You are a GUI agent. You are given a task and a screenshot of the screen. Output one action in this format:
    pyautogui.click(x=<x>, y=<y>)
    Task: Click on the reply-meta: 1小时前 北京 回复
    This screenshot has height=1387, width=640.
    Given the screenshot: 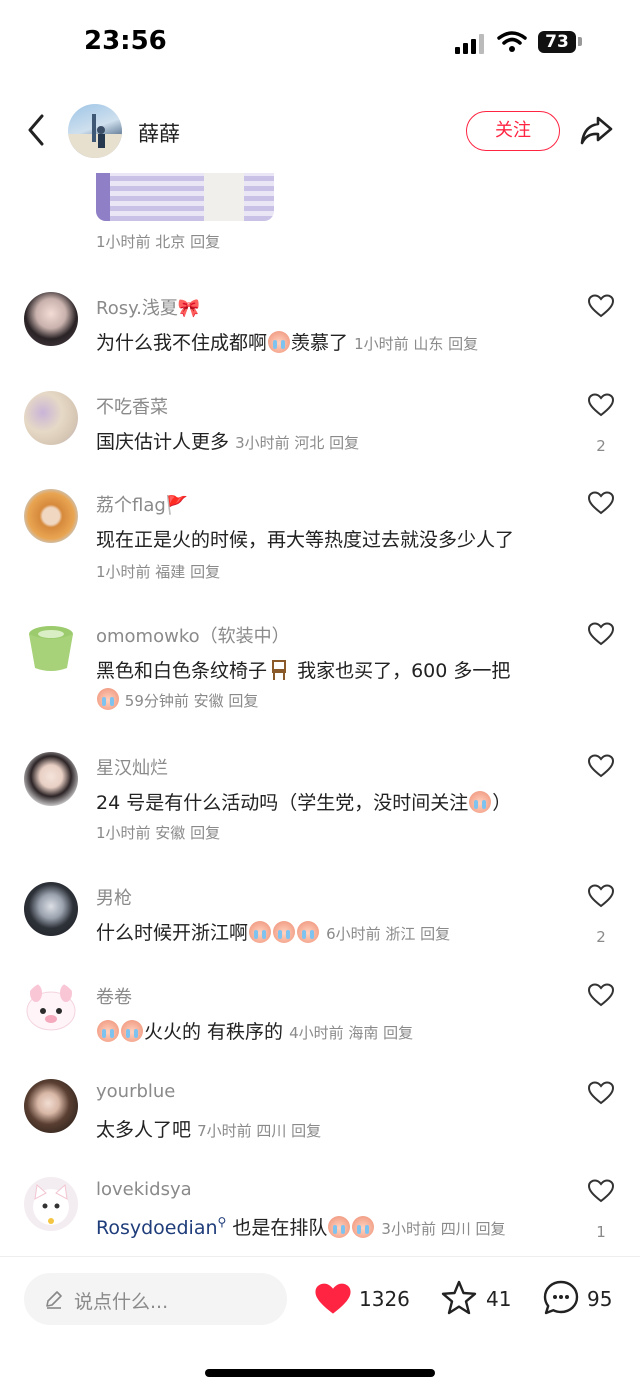 What is the action you would take?
    pyautogui.click(x=158, y=242)
    